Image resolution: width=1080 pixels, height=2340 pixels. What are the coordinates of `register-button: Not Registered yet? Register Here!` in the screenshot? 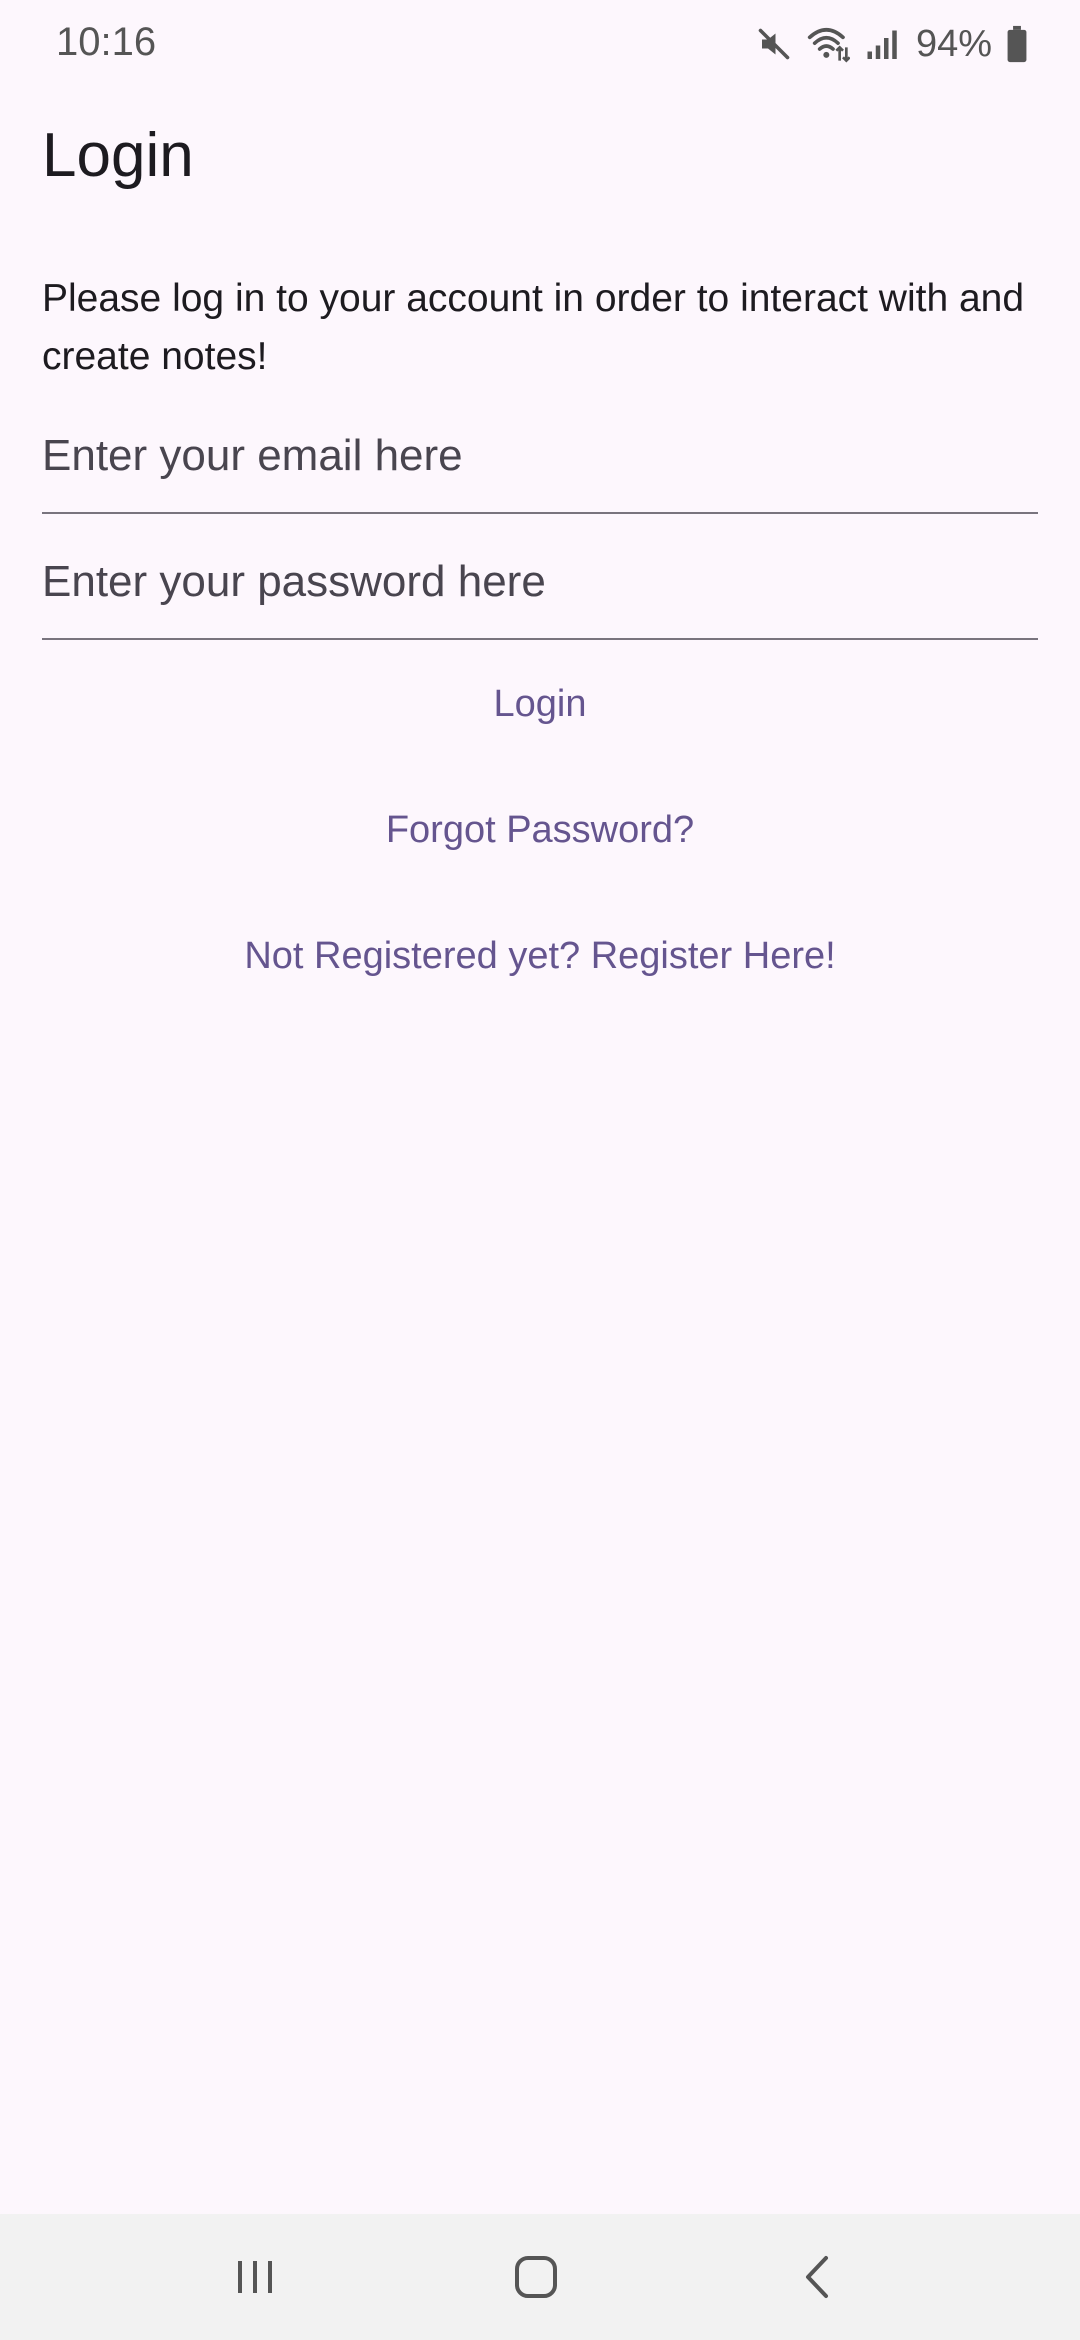 It's located at (540, 956).